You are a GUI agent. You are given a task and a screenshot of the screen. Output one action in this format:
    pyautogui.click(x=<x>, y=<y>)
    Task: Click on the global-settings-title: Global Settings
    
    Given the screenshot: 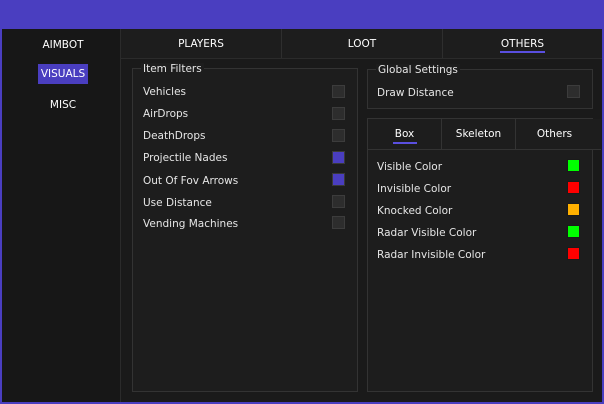 What is the action you would take?
    pyautogui.click(x=418, y=70)
    